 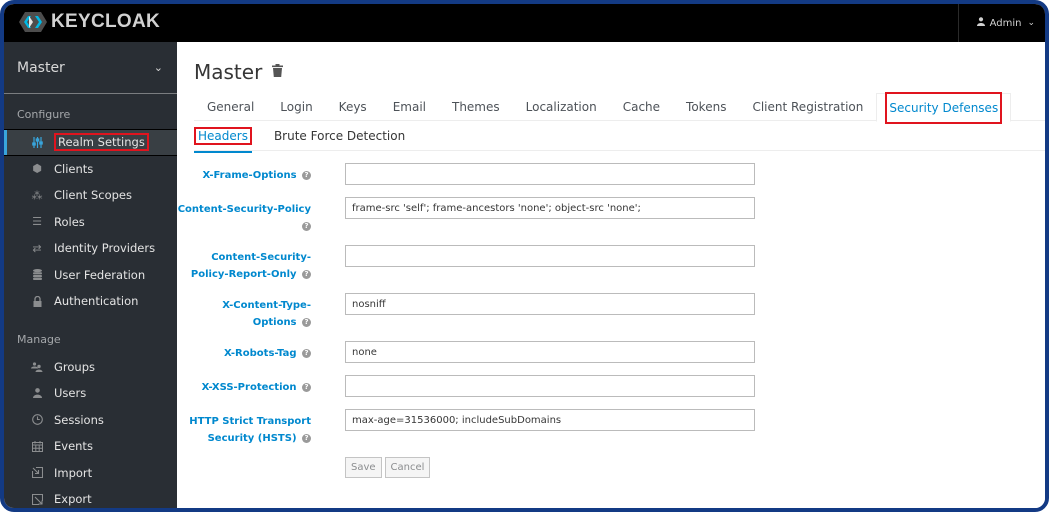 What do you see at coordinates (106, 21) in the screenshot?
I see `brand-name: KEYCLOAK` at bounding box center [106, 21].